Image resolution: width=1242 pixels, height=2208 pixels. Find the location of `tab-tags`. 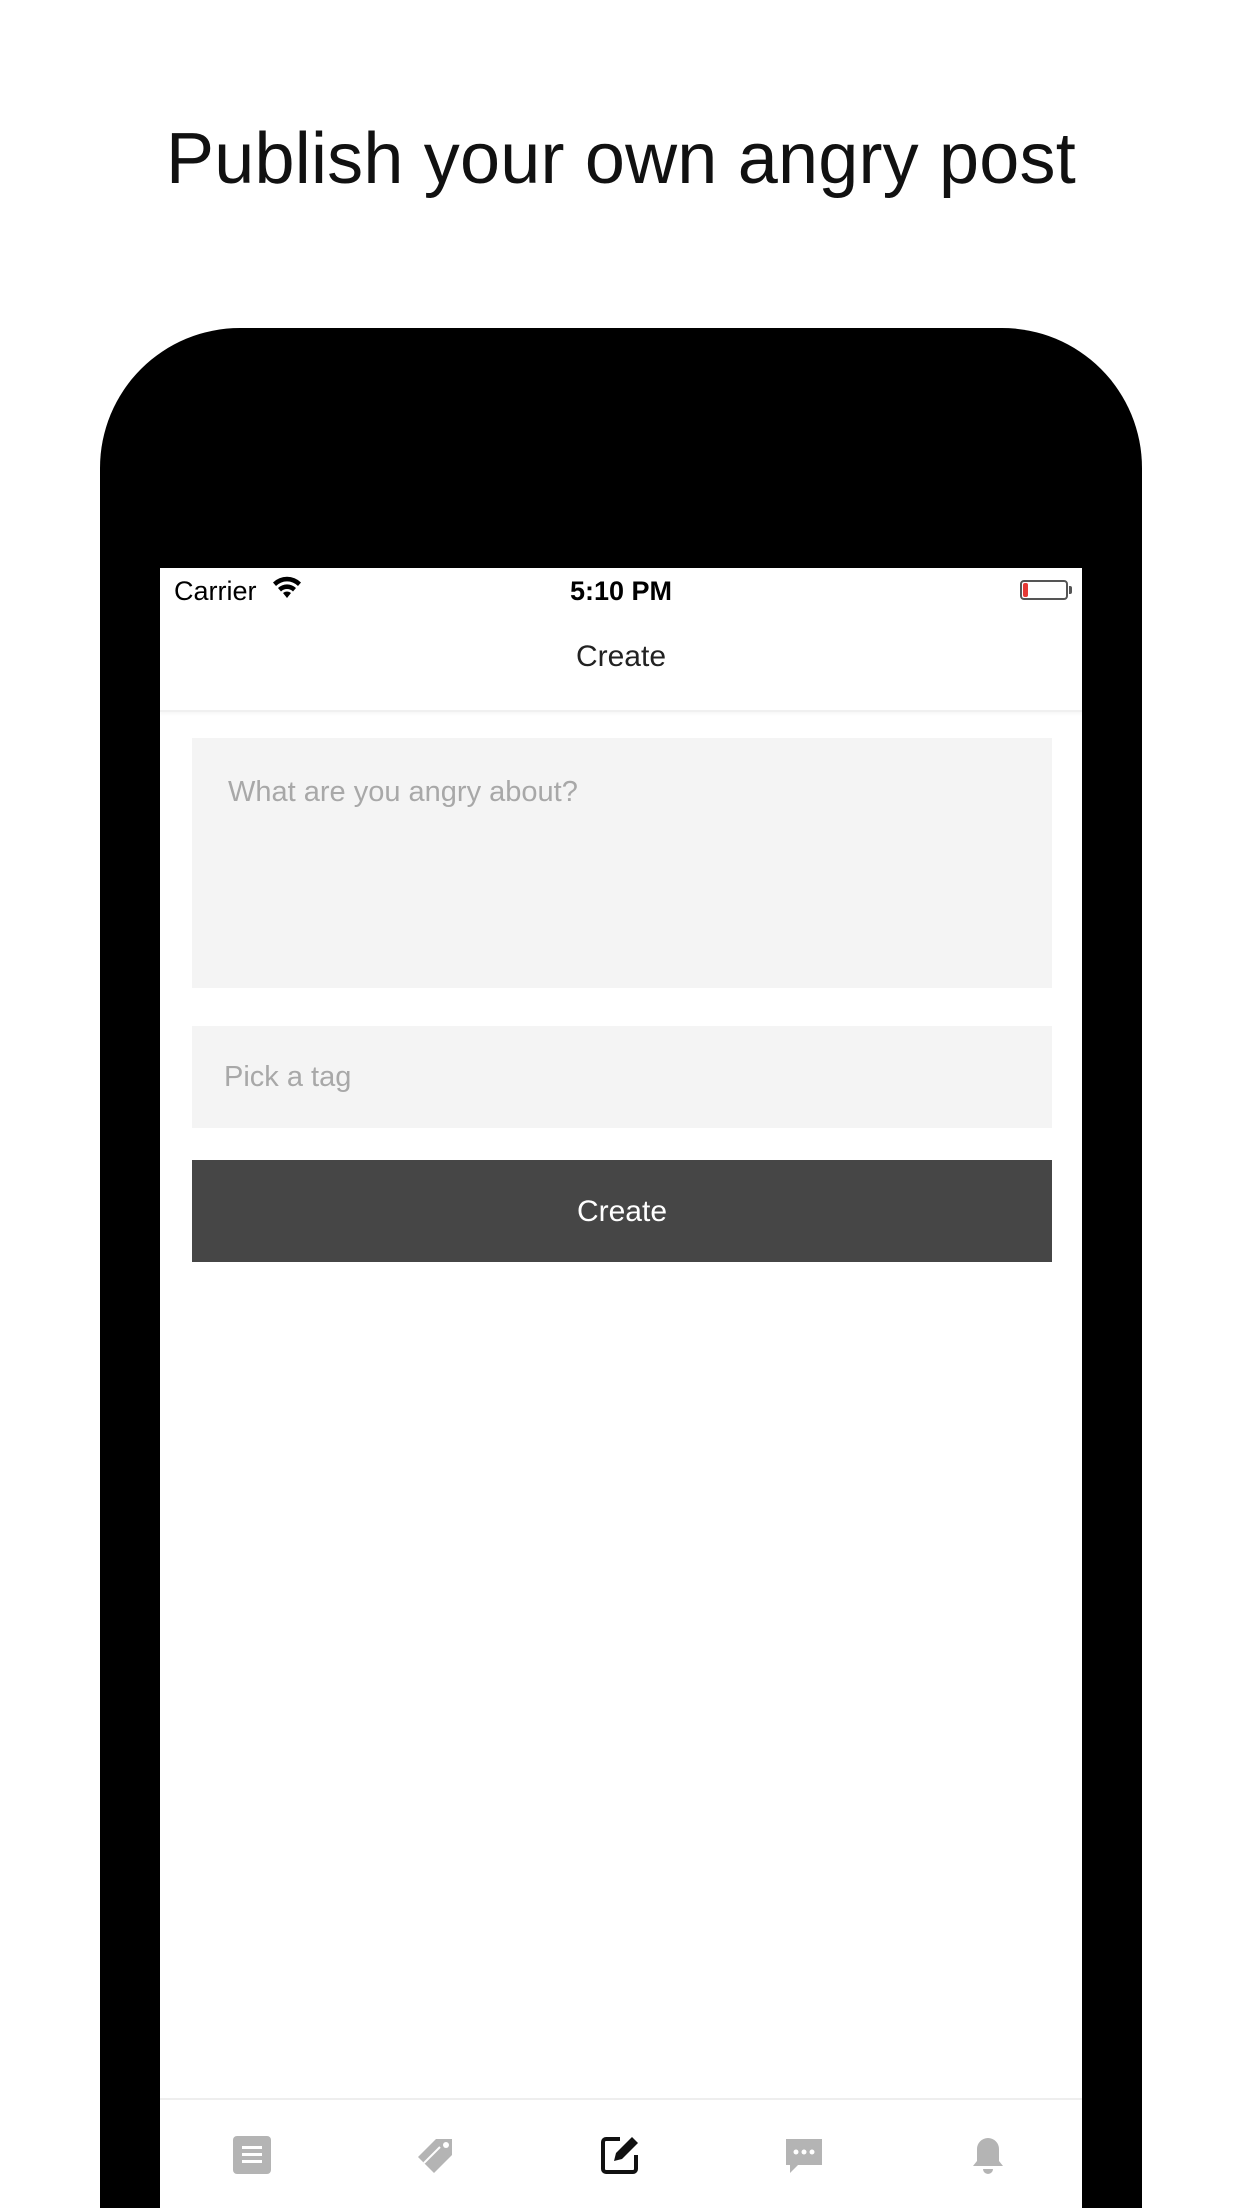

tab-tags is located at coordinates (436, 2154).